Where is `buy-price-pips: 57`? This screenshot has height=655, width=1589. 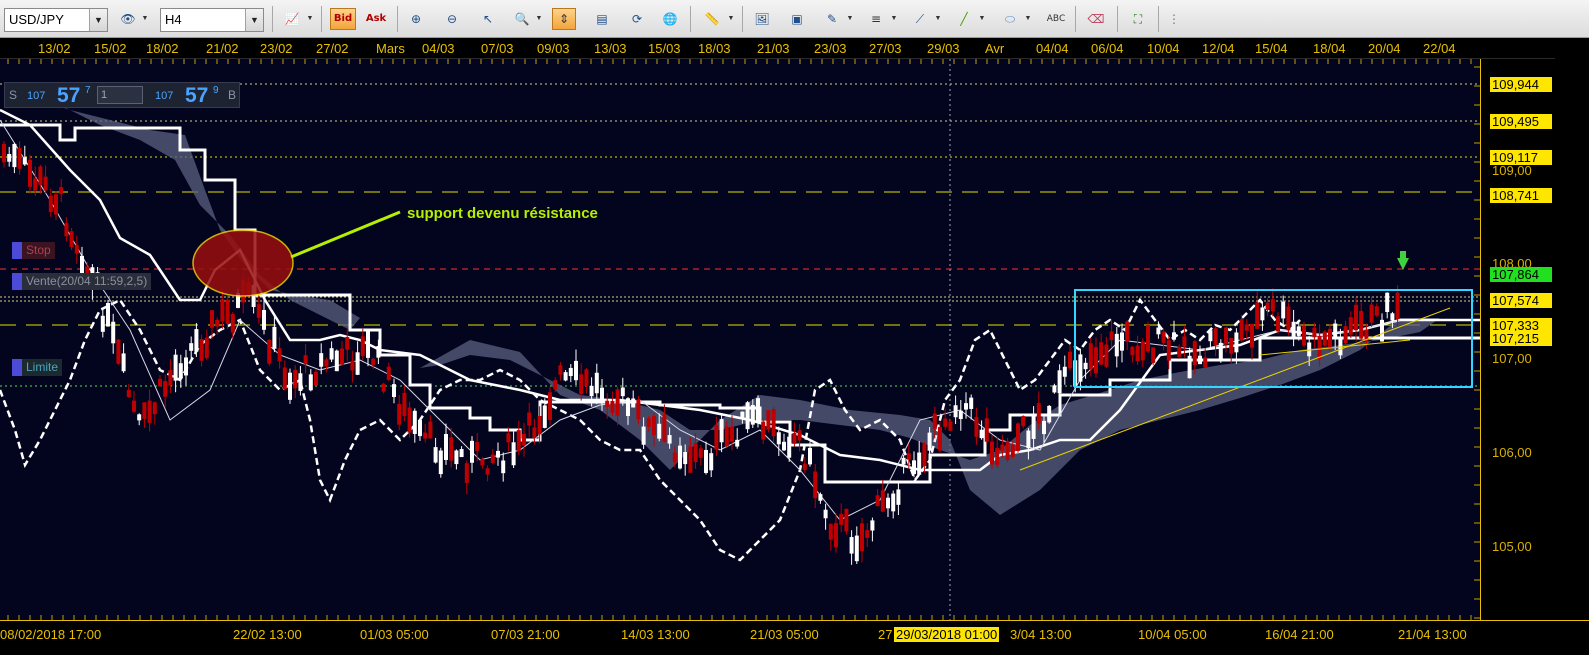 buy-price-pips: 57 is located at coordinates (196, 96).